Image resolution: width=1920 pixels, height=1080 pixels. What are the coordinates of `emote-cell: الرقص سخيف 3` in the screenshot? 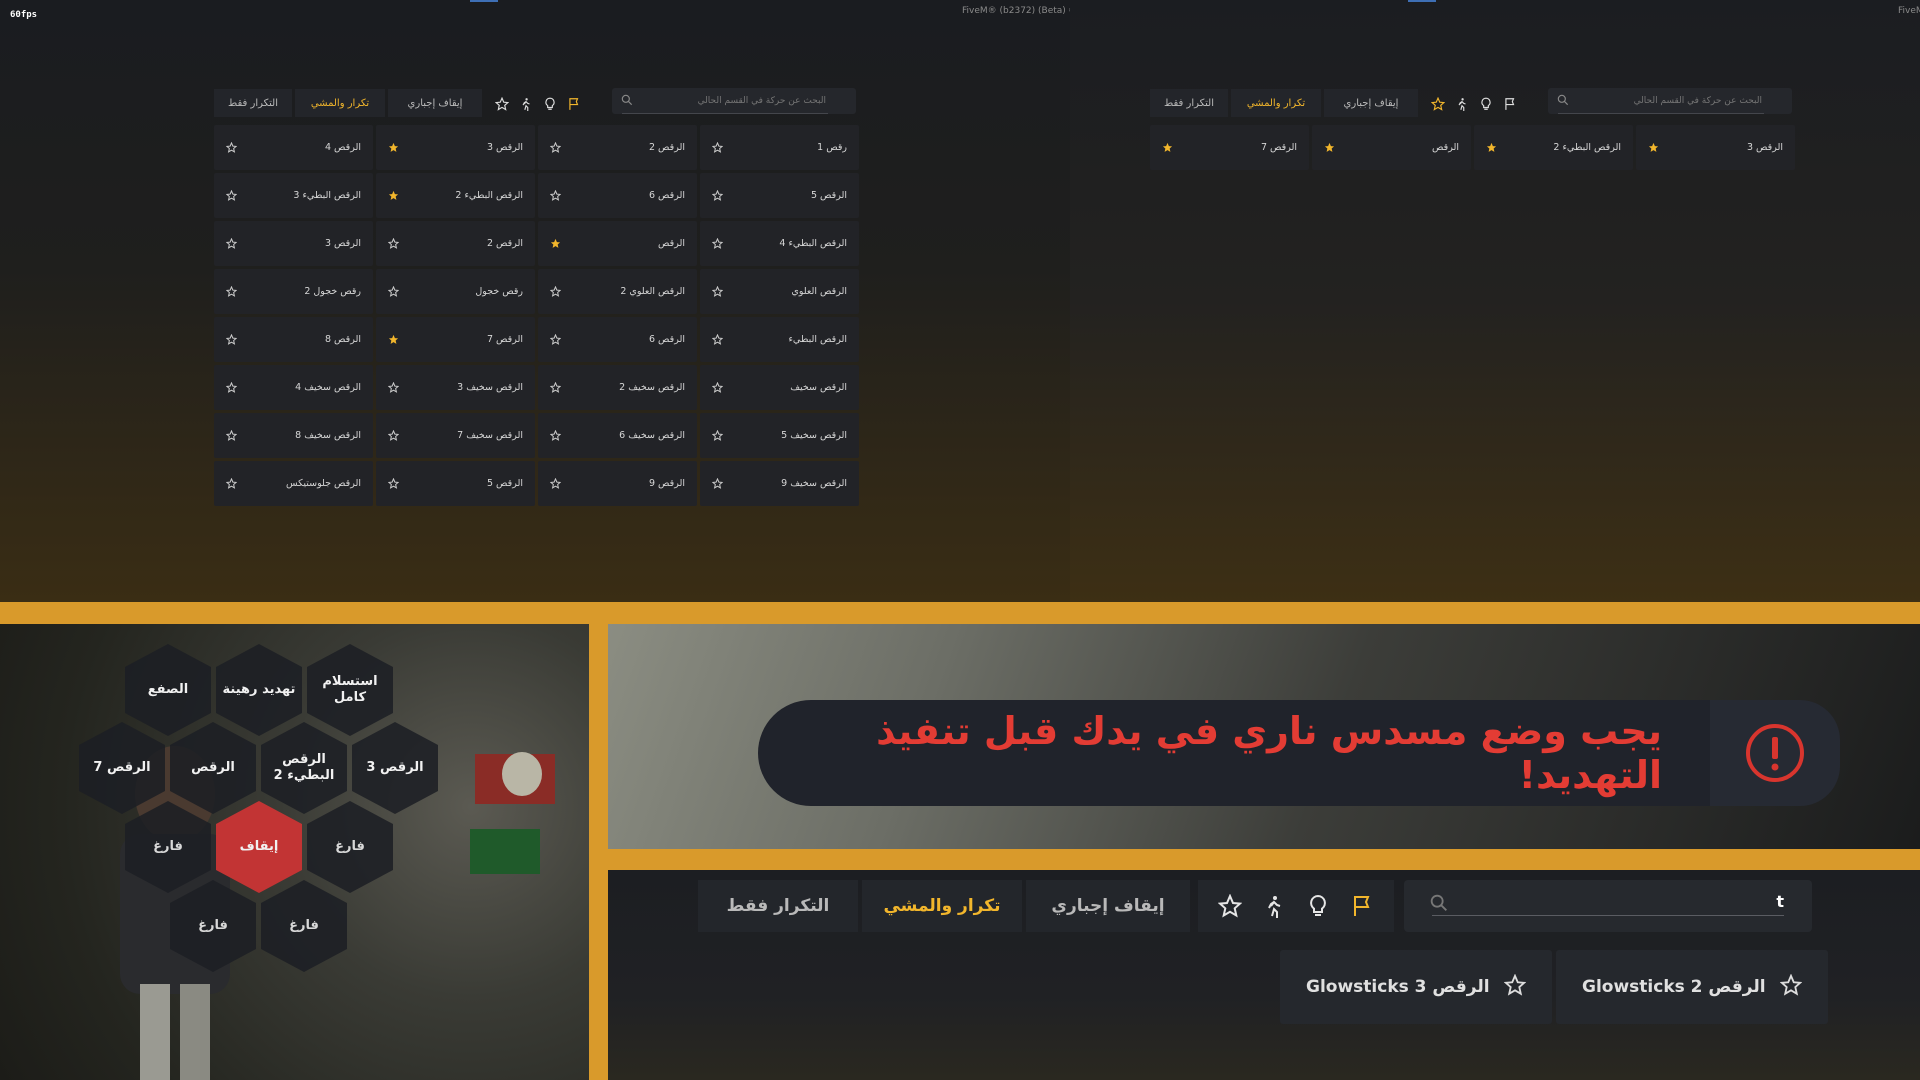 It's located at (455, 387).